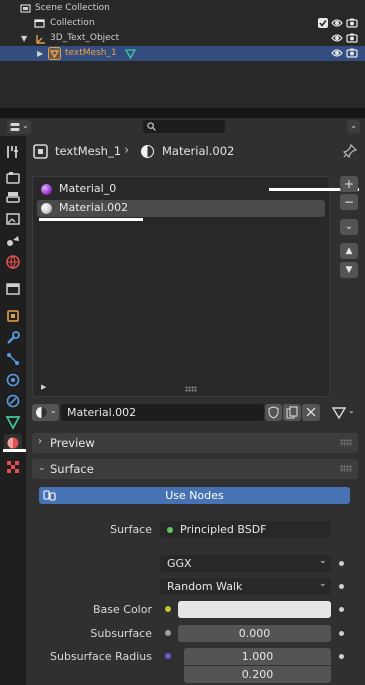  Describe the element at coordinates (245, 586) in the screenshot. I see `subsurface-method-dropdown: Random Walk ⌄` at that location.